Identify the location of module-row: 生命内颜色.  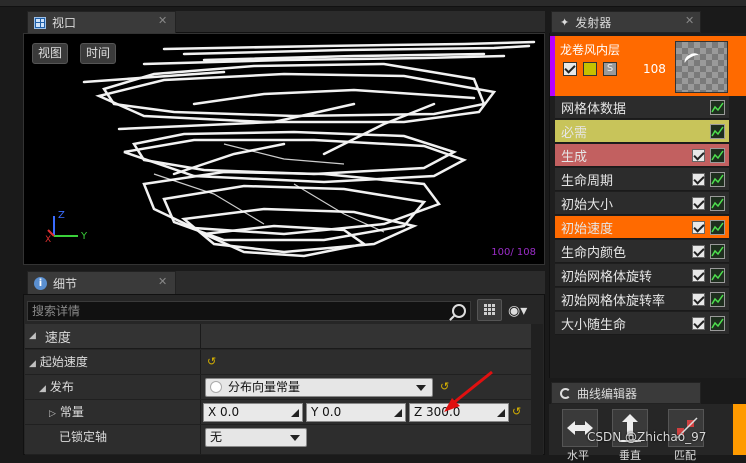
(642, 251).